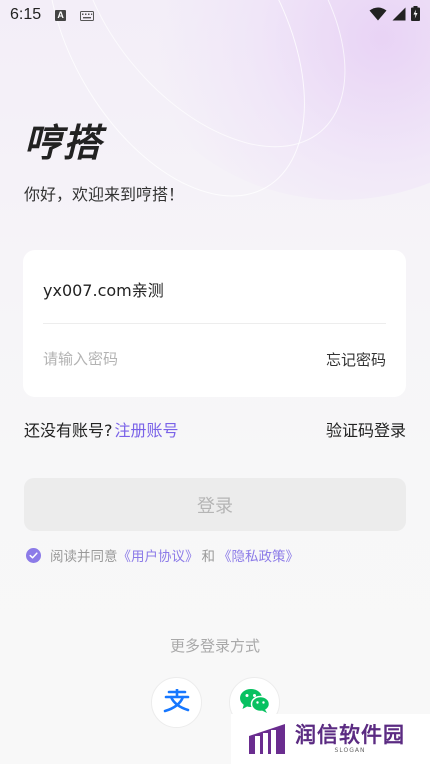 Image resolution: width=430 pixels, height=764 pixels. What do you see at coordinates (214, 646) in the screenshot?
I see `more-login-methods-label: 更多登录方式` at bounding box center [214, 646].